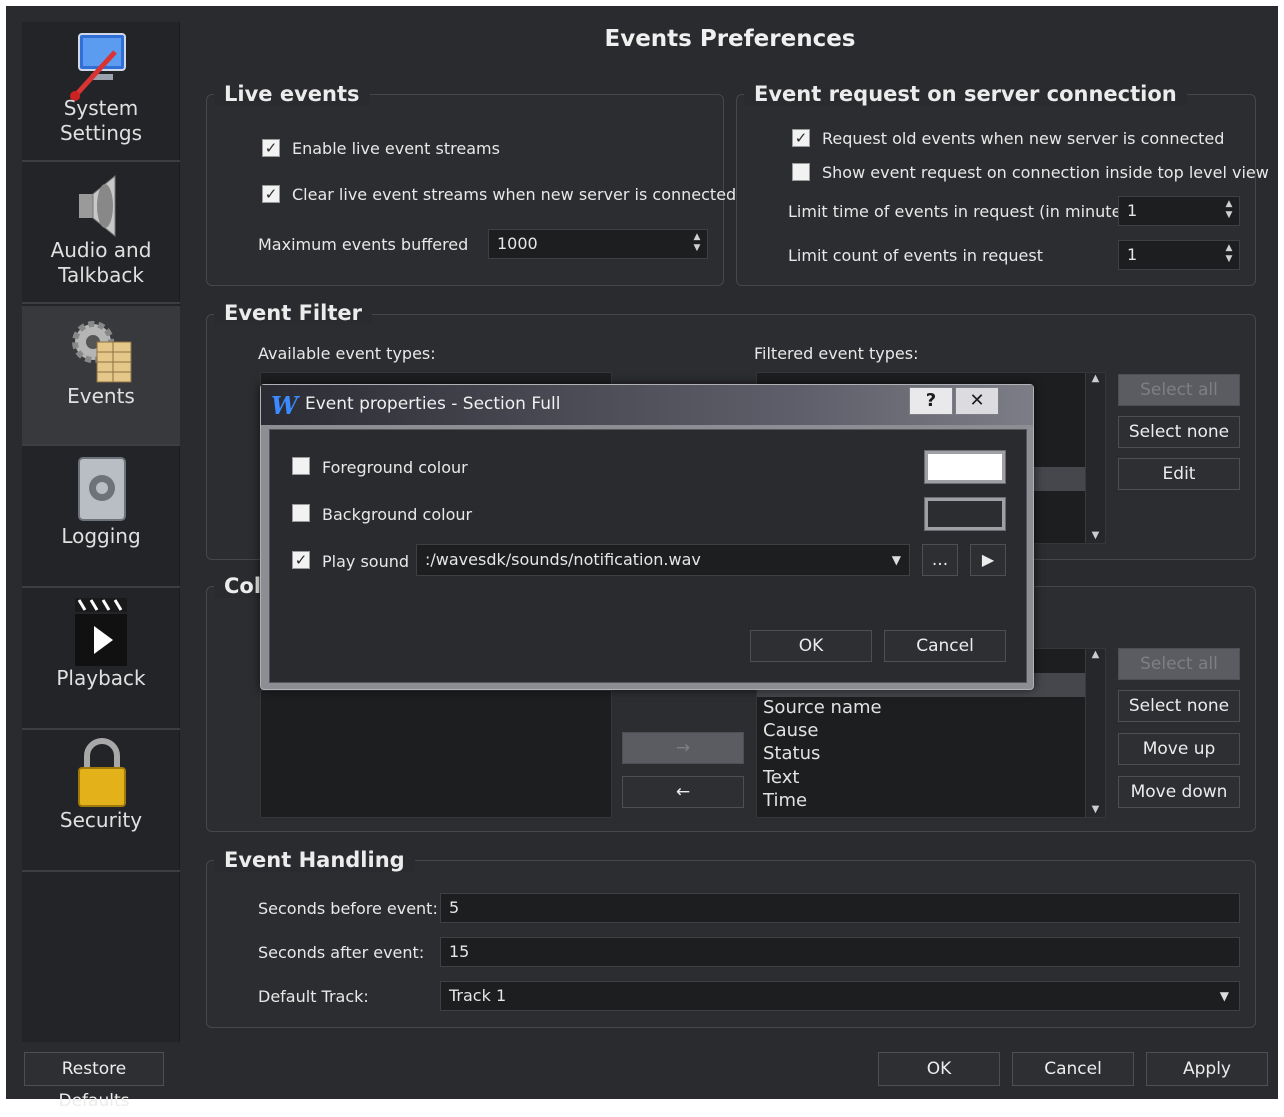 This screenshot has width=1284, height=1117. I want to click on list-item: Cause, so click(790, 730).